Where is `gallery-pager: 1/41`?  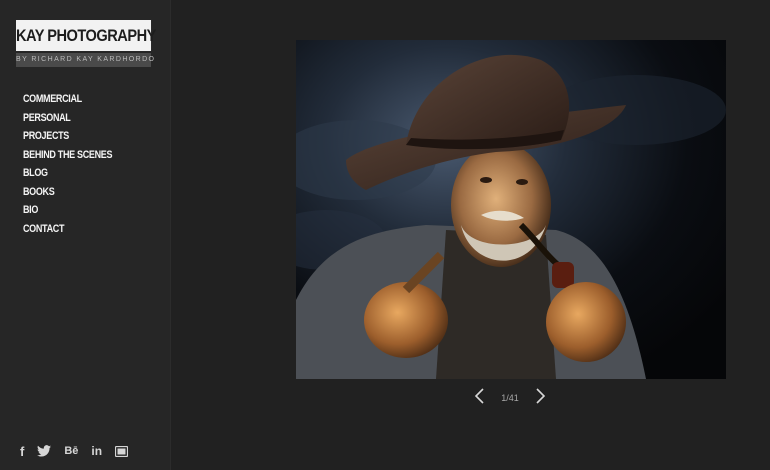 gallery-pager: 1/41 is located at coordinates (510, 398).